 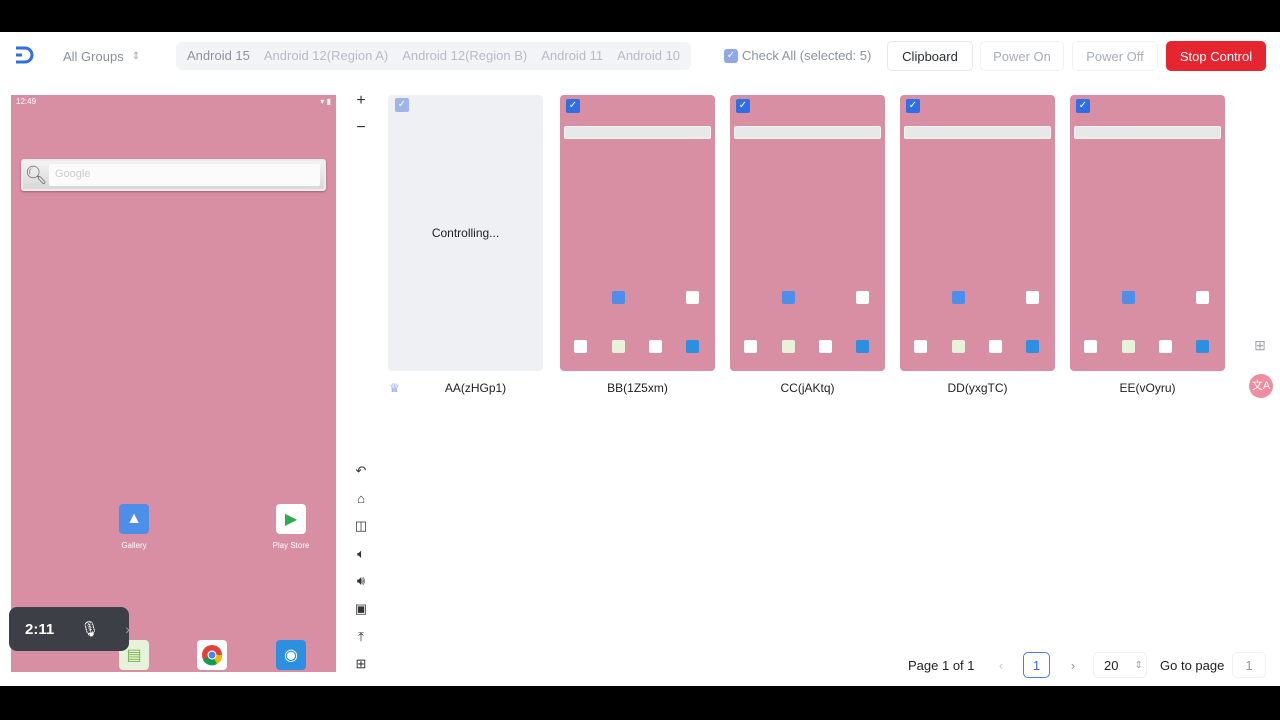 I want to click on gallery-icon: ▲, so click(x=134, y=519).